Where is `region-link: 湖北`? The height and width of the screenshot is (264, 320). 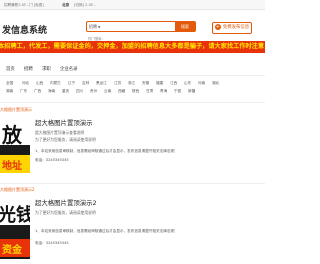
region-link: 湖北 is located at coordinates (215, 83).